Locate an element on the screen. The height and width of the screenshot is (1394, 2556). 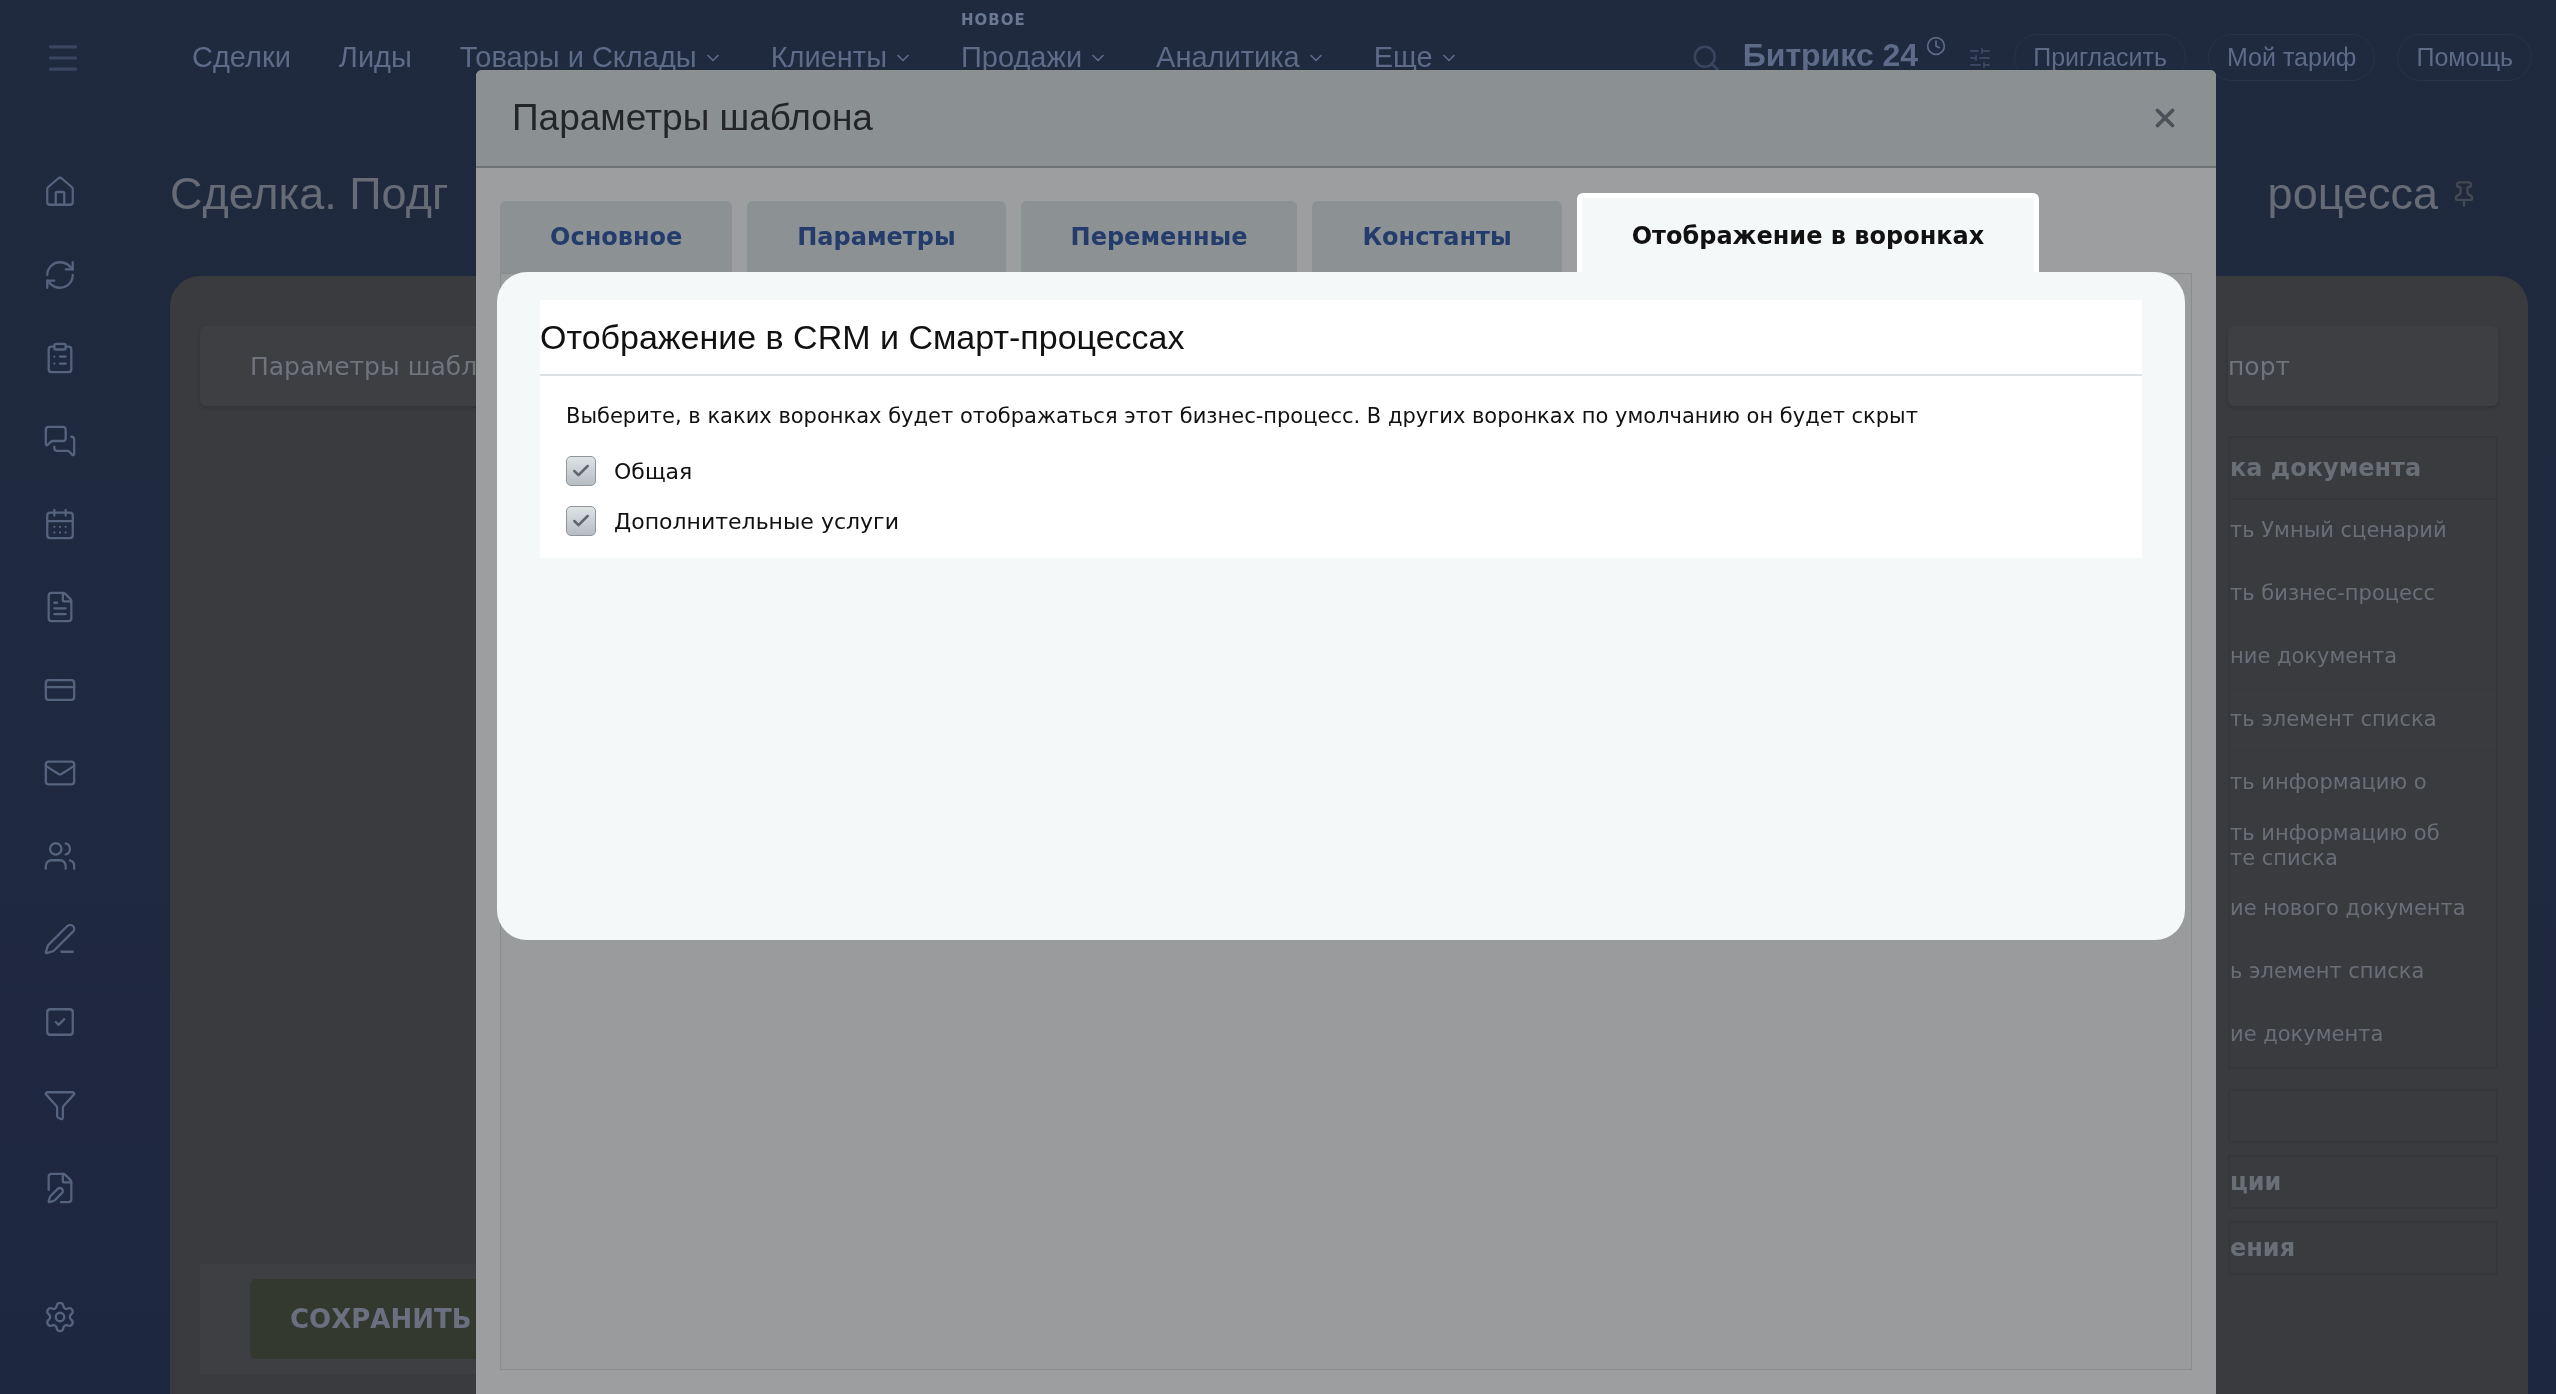
description: Выберите, в каких воронках будет отображаться этот бизнес-процесс. В других воронках по умолчанию он будет скрыт is located at coordinates (1242, 416).